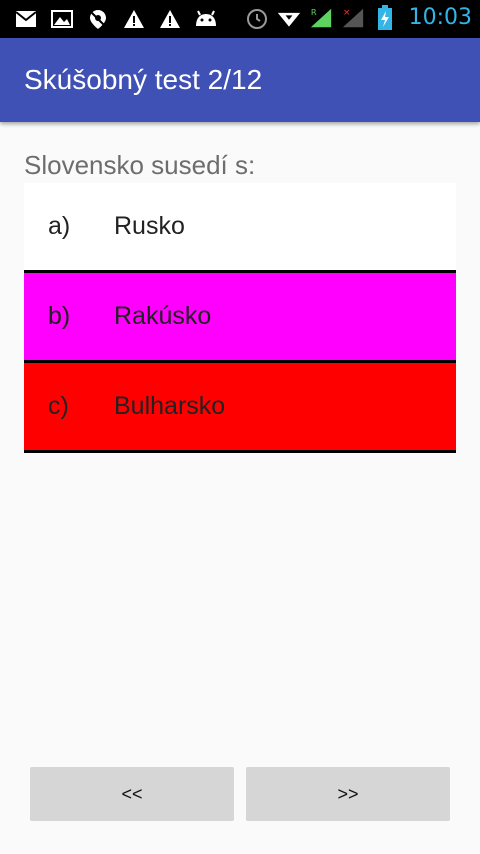 Image resolution: width=480 pixels, height=854 pixels. What do you see at coordinates (170, 406) in the screenshot?
I see `answer-label: Bulharsko` at bounding box center [170, 406].